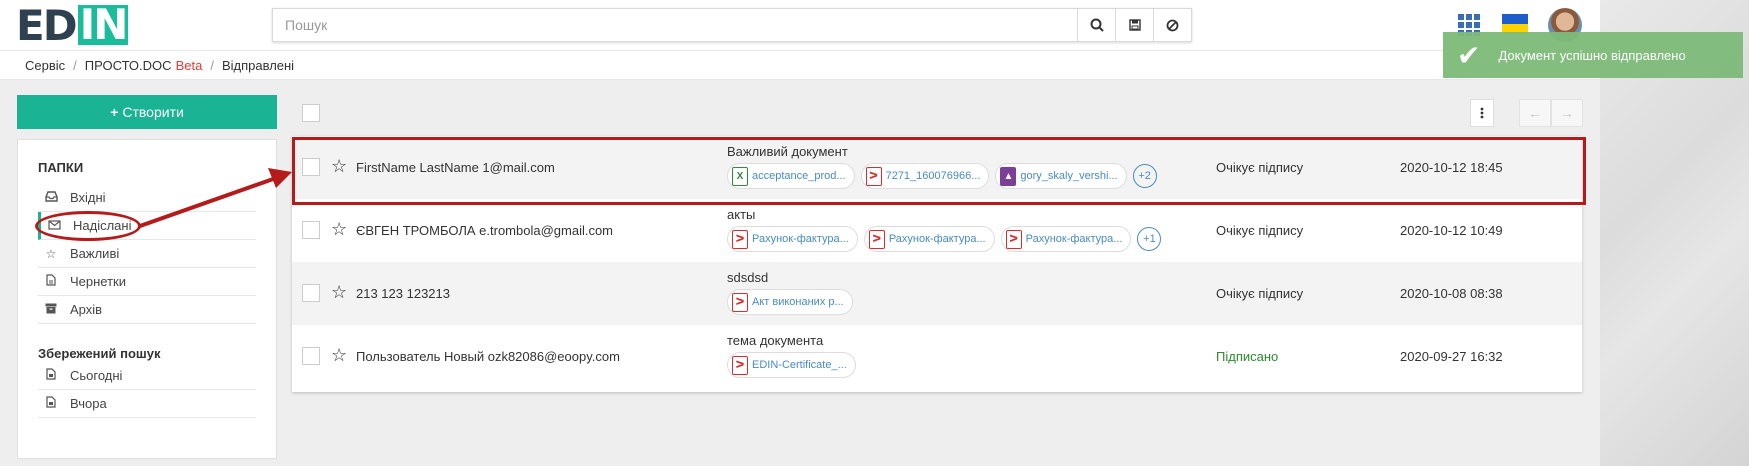 Image resolution: width=1749 pixels, height=466 pixels. I want to click on save-search-button, so click(1134, 25).